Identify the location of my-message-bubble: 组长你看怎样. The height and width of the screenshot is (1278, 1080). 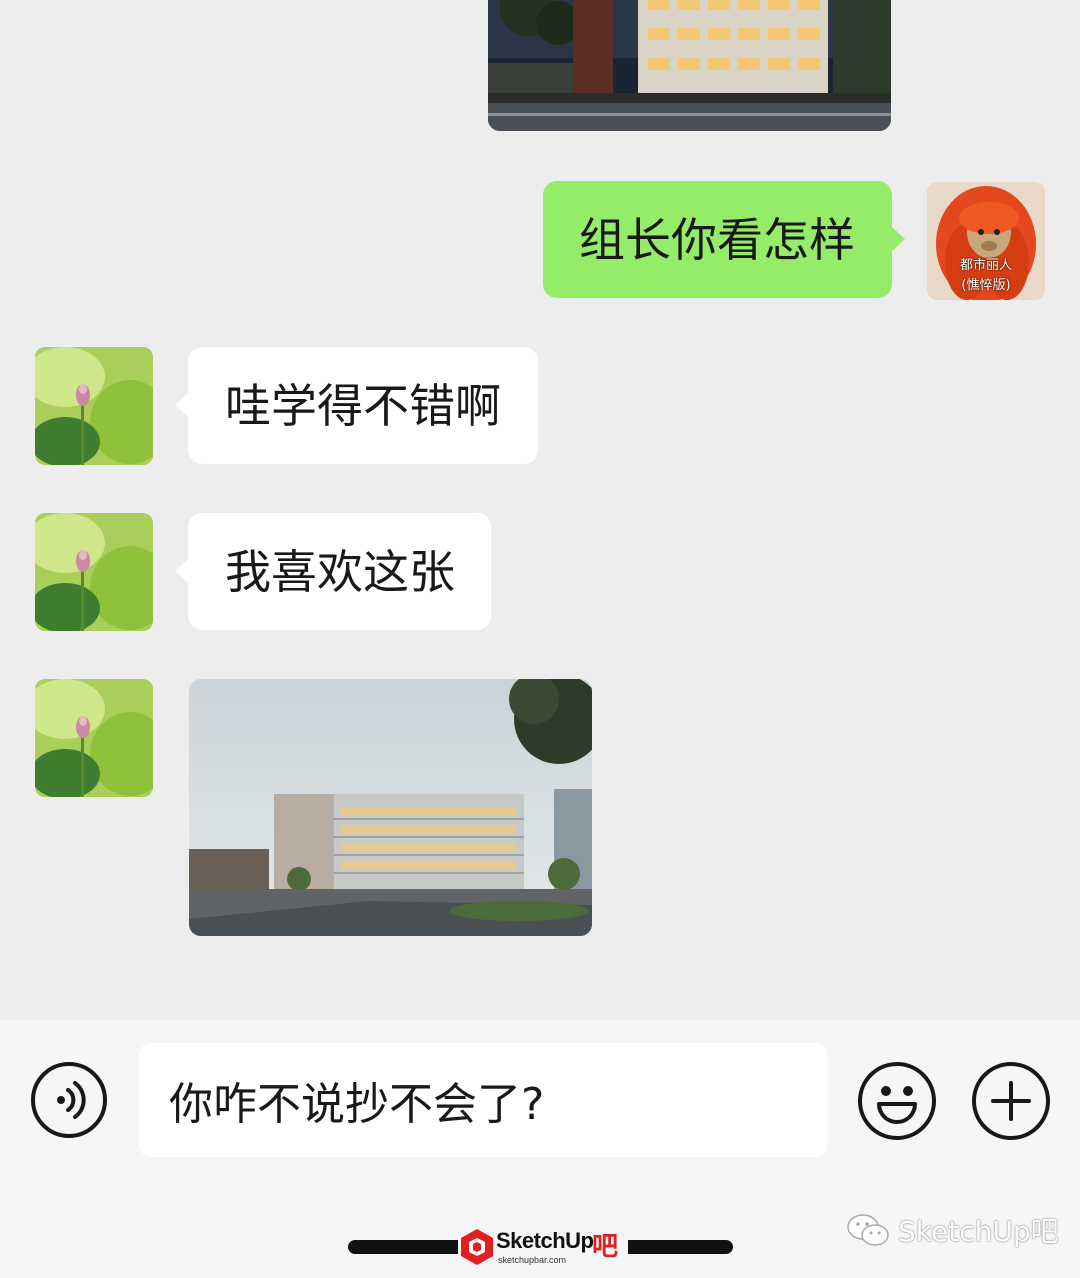
(717, 239).